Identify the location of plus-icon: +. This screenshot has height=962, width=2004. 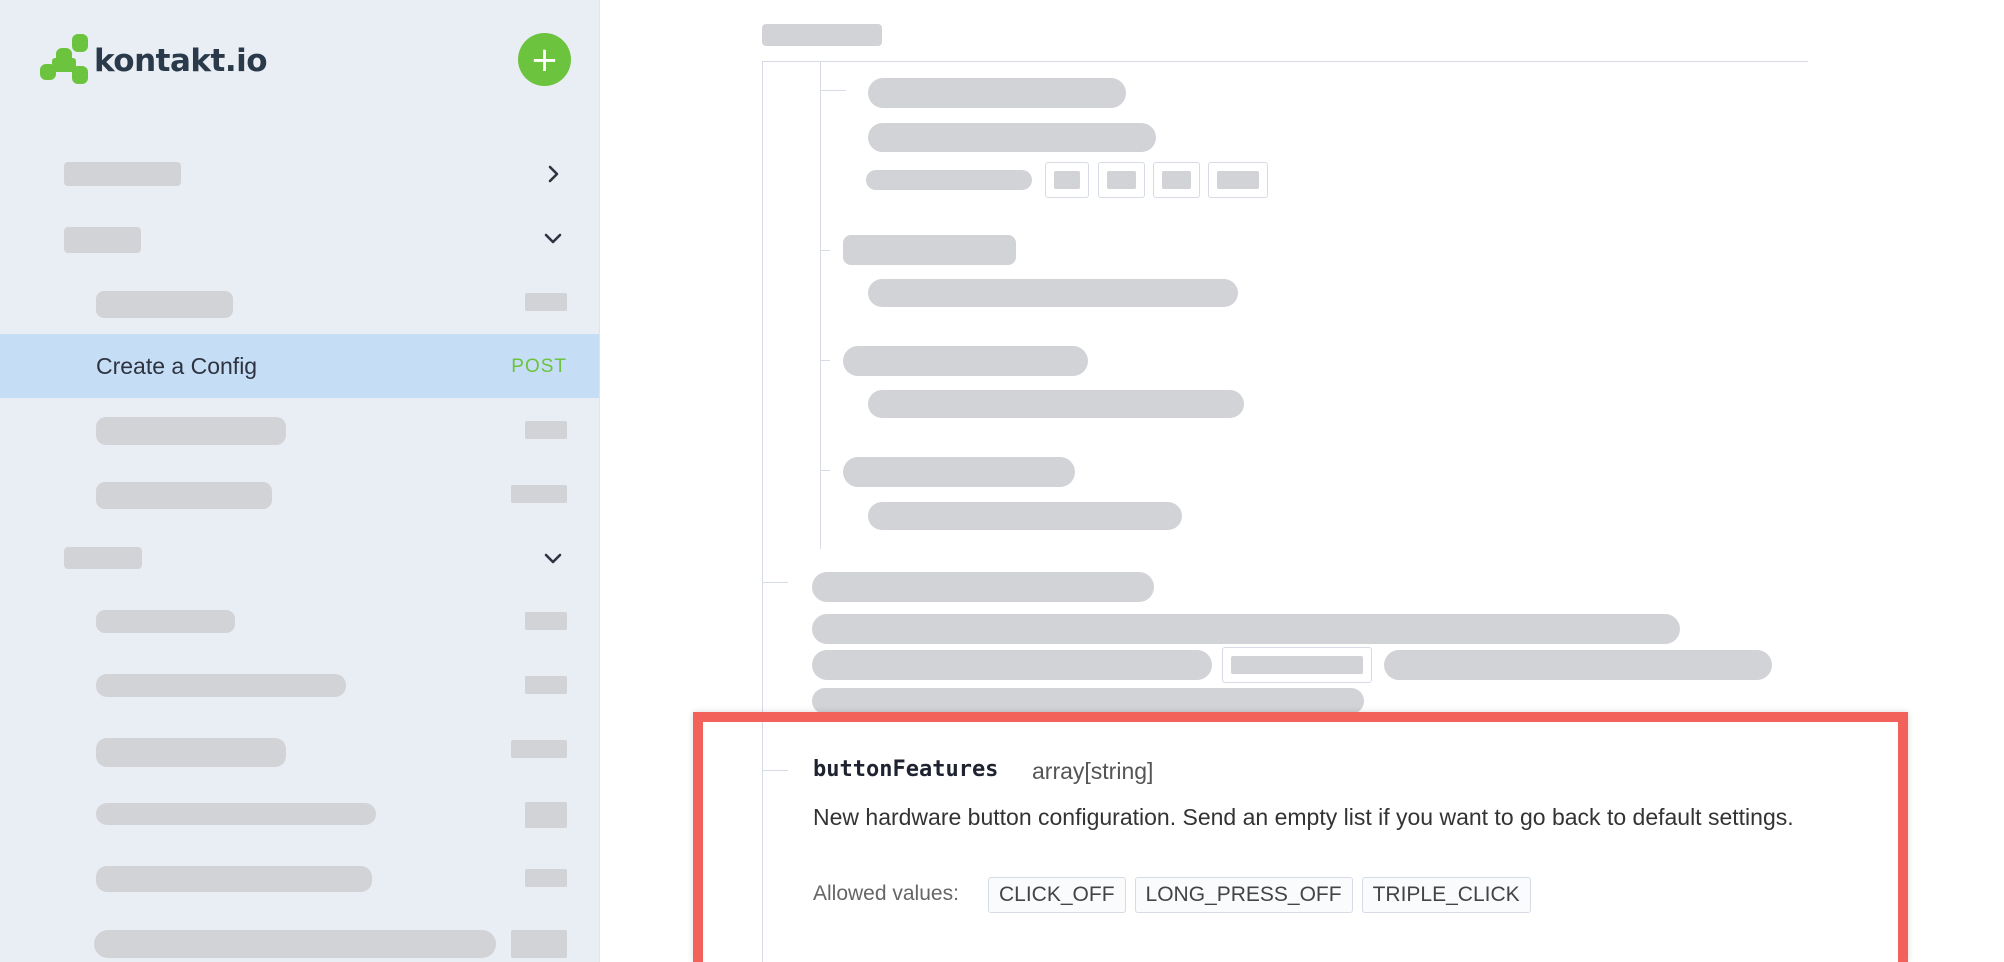
(544, 59).